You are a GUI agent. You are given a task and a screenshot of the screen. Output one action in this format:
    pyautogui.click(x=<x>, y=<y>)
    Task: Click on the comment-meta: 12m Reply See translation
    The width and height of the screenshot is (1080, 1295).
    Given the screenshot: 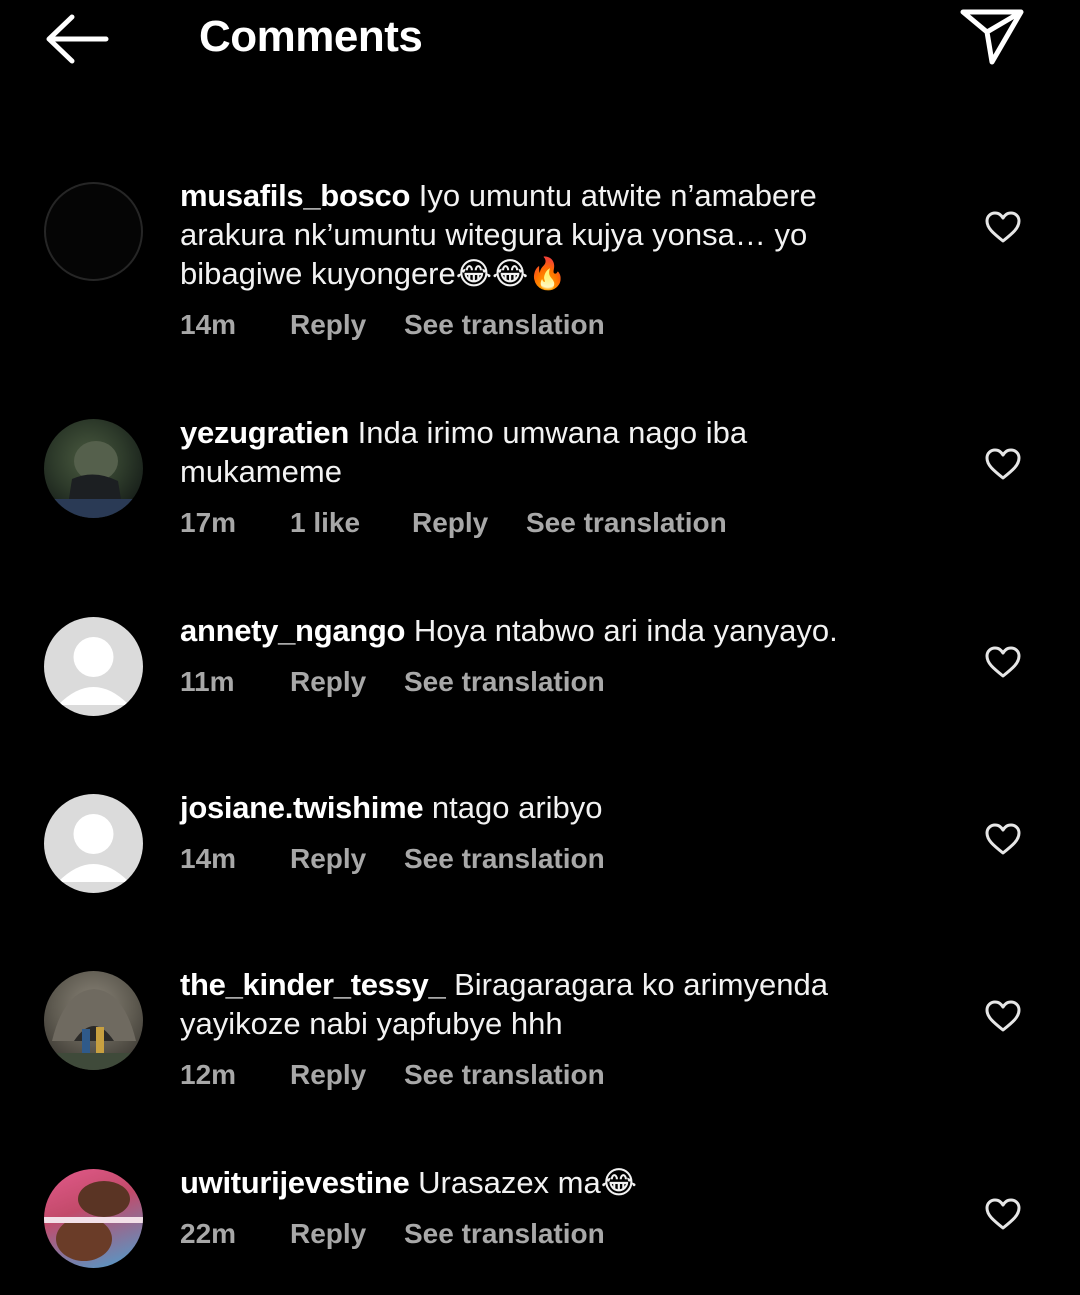 What is the action you would take?
    pyautogui.click(x=540, y=1075)
    